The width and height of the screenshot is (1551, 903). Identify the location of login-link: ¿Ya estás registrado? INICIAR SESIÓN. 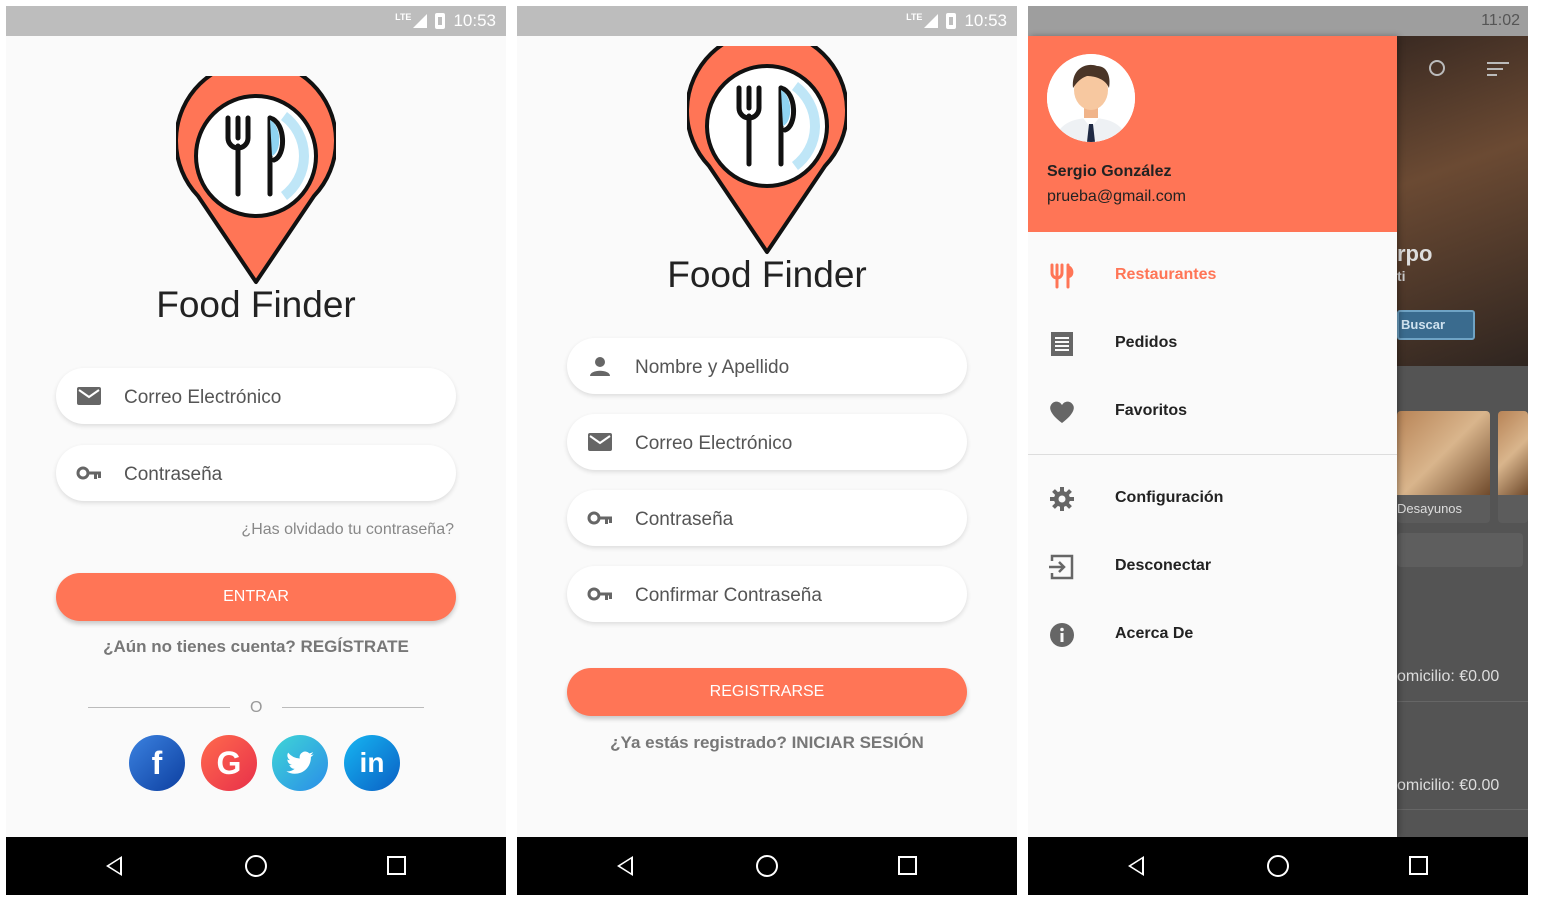
(767, 743).